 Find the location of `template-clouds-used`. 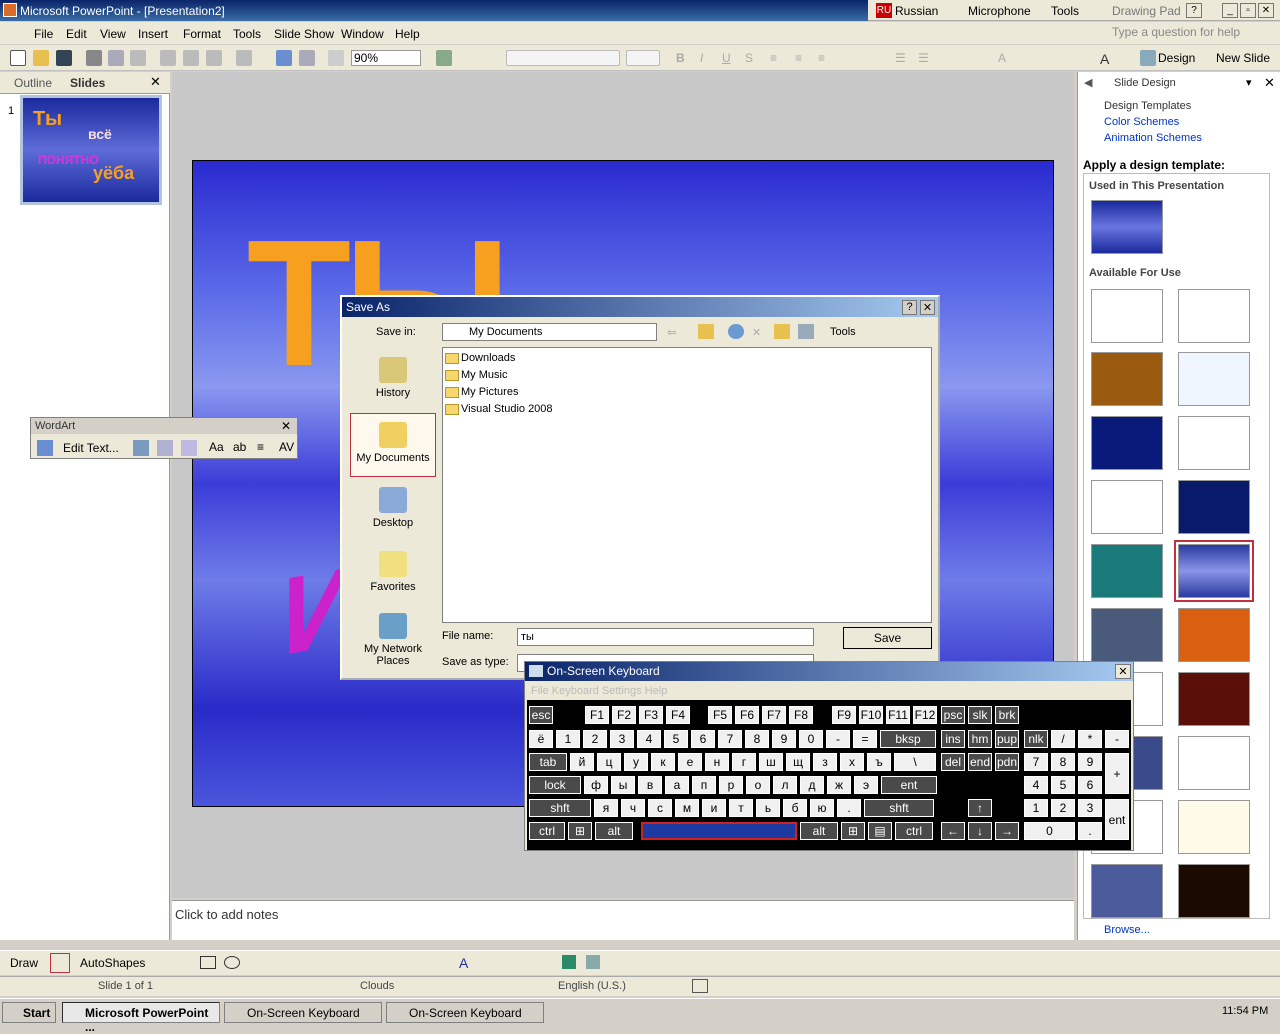

template-clouds-used is located at coordinates (1127, 227).